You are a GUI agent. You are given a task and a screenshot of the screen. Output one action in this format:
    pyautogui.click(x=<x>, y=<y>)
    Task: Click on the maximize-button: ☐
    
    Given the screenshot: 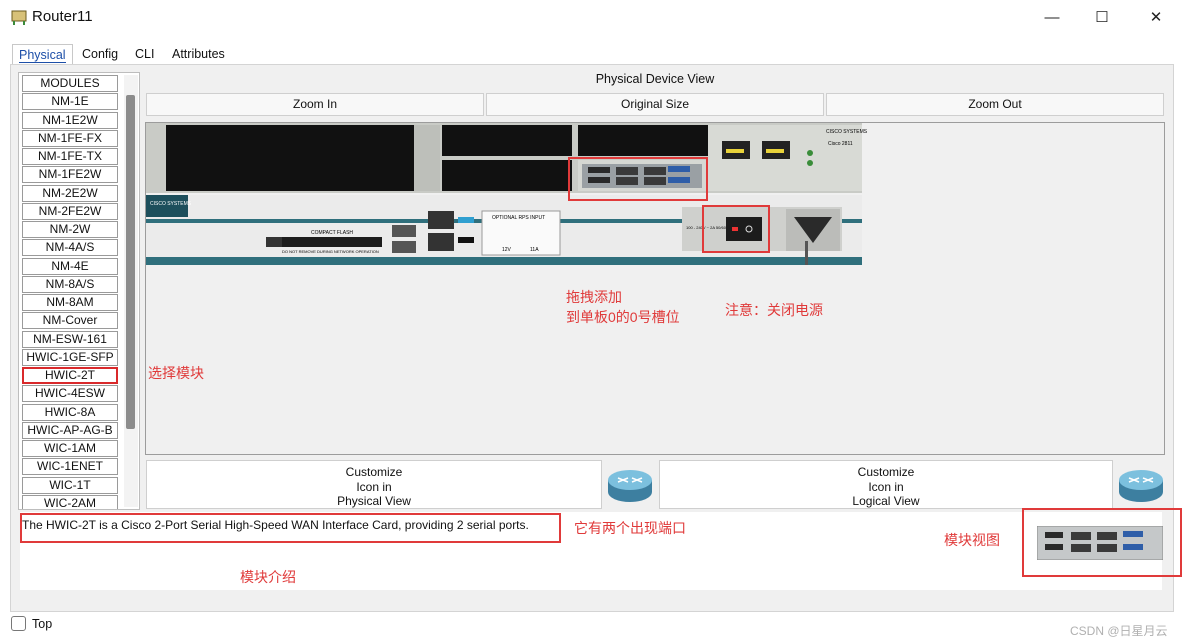 What is the action you would take?
    pyautogui.click(x=1102, y=17)
    